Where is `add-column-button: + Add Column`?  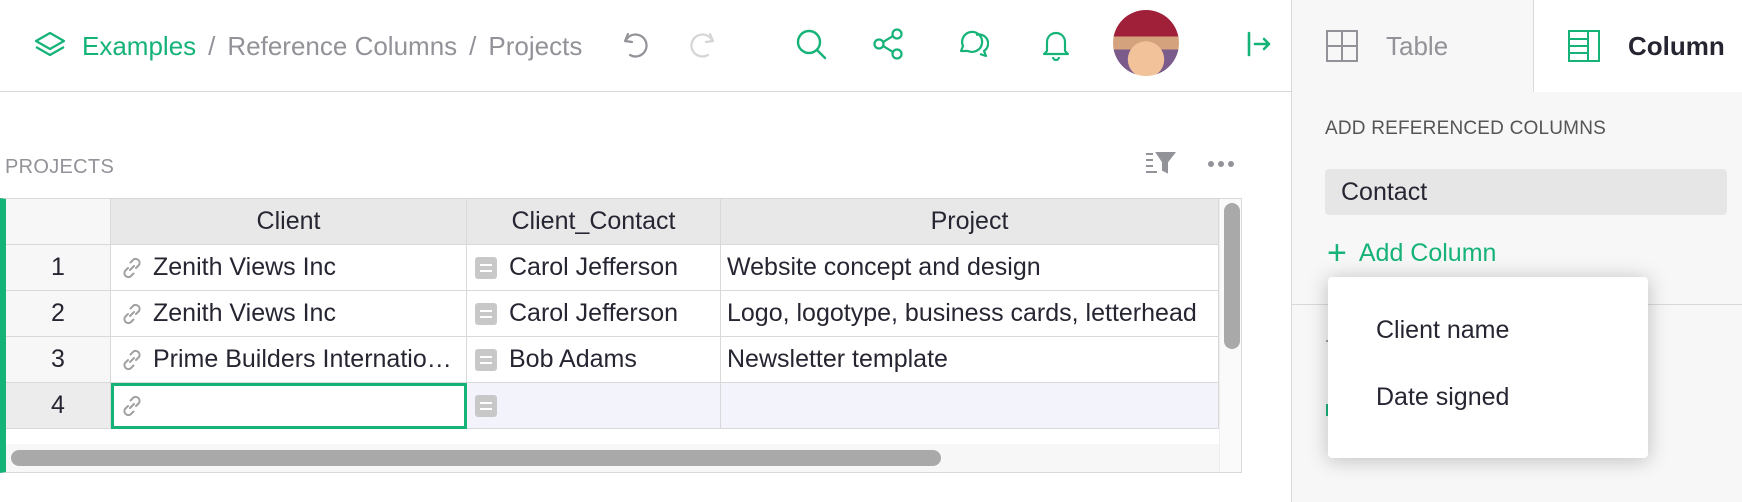 add-column-button: + Add Column is located at coordinates (1411, 253).